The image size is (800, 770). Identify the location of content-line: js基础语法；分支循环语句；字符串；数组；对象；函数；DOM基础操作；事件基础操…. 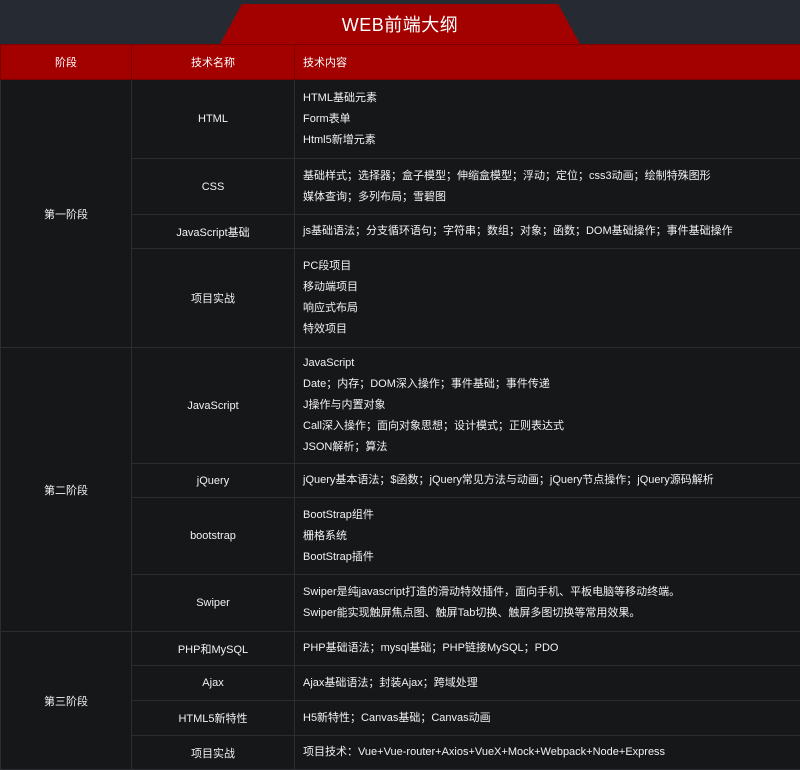
(547, 231).